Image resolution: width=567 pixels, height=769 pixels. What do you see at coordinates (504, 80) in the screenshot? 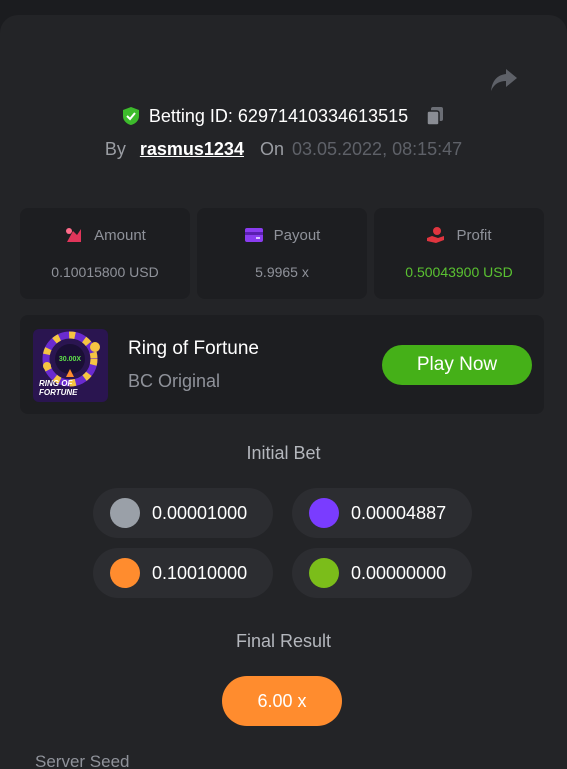
I see `share-icon` at bounding box center [504, 80].